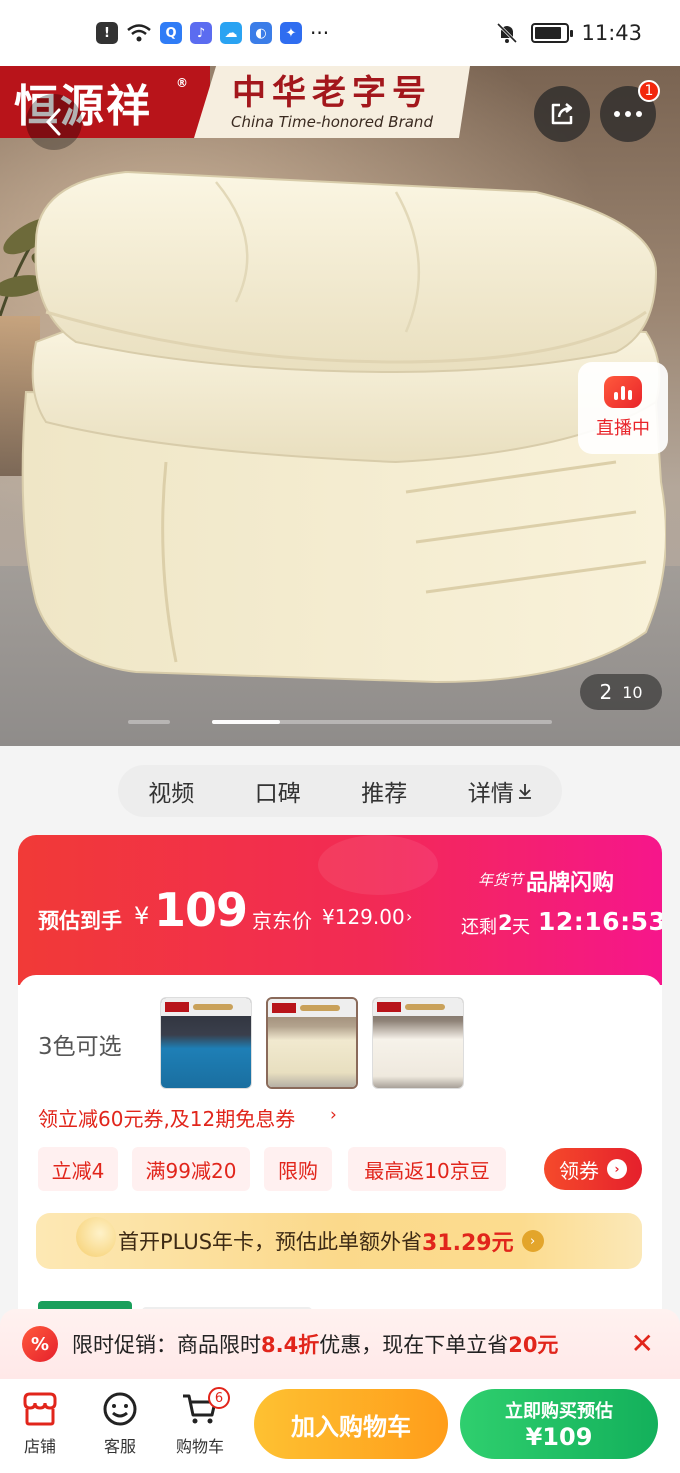  What do you see at coordinates (231, 33) in the screenshot?
I see `weather-app-icon: ☁` at bounding box center [231, 33].